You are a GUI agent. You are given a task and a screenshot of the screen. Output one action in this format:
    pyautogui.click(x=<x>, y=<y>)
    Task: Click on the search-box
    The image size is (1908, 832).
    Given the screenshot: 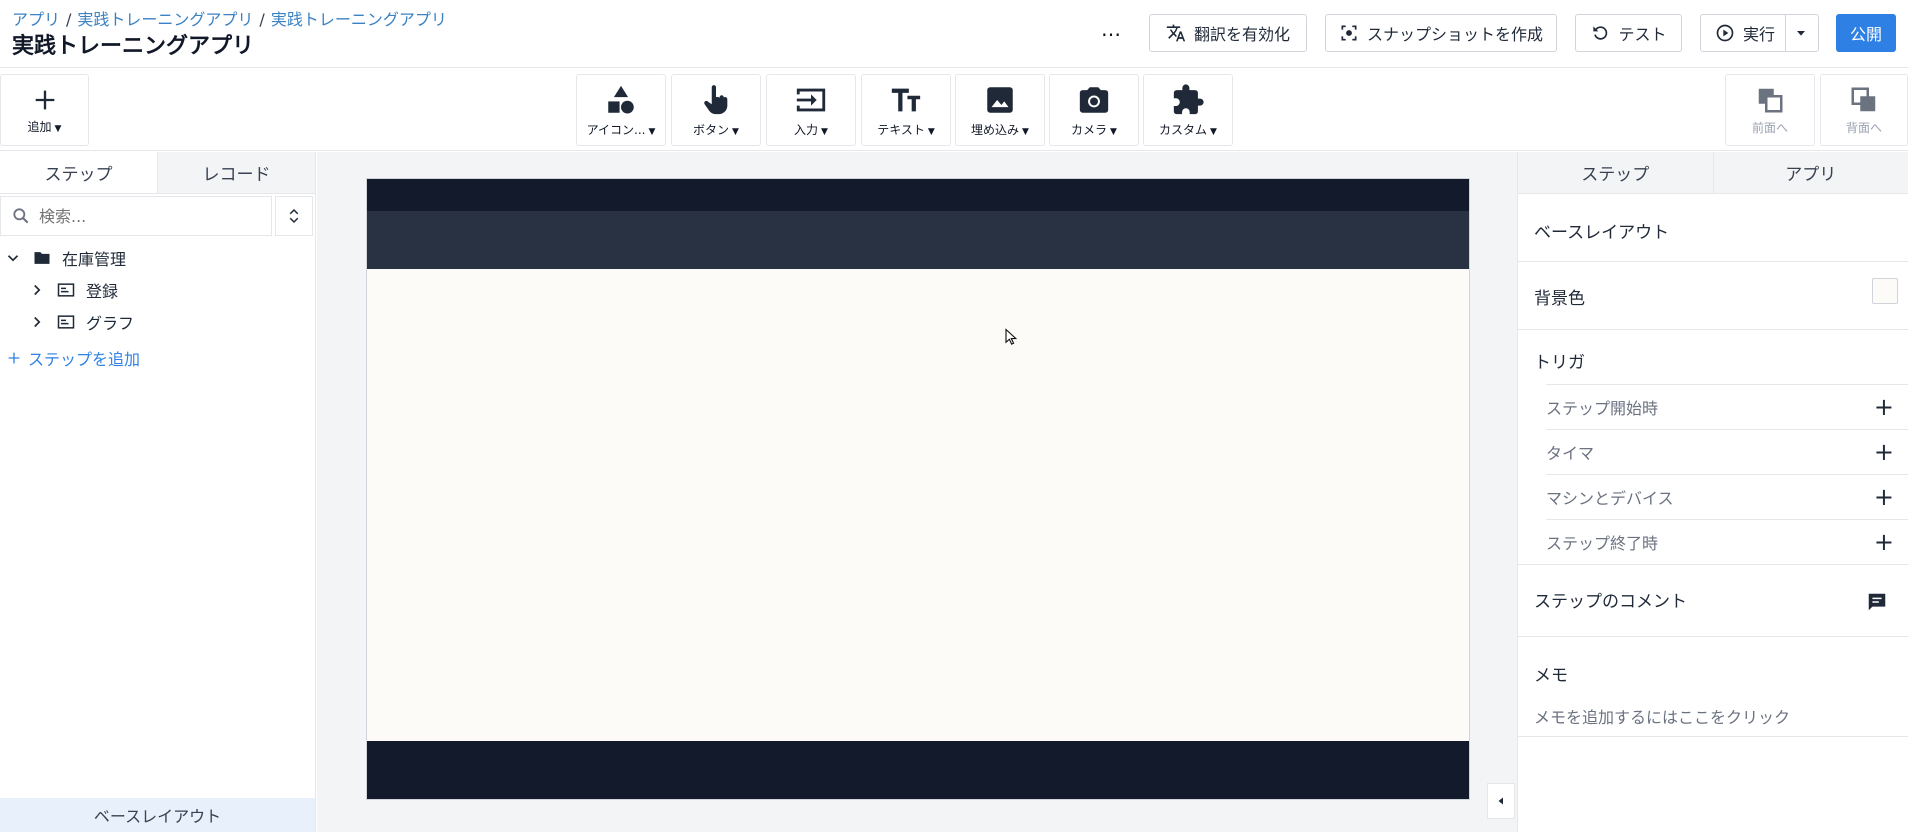 What is the action you would take?
    pyautogui.click(x=136, y=216)
    